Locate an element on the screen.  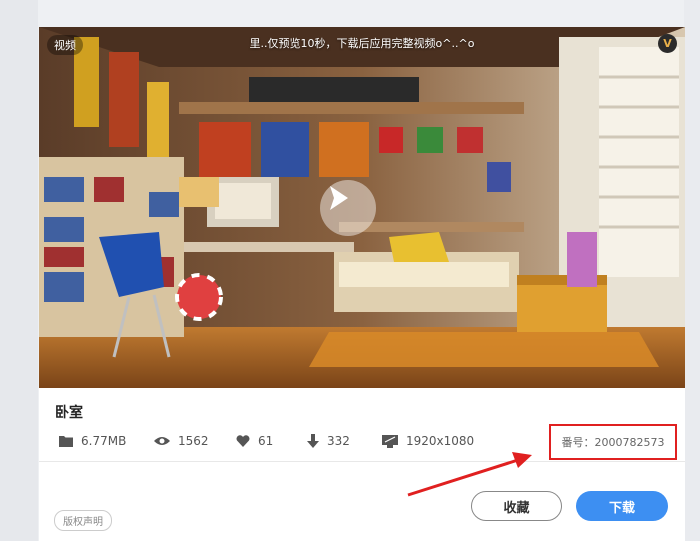
likes-value: 61 is located at coordinates (266, 441).